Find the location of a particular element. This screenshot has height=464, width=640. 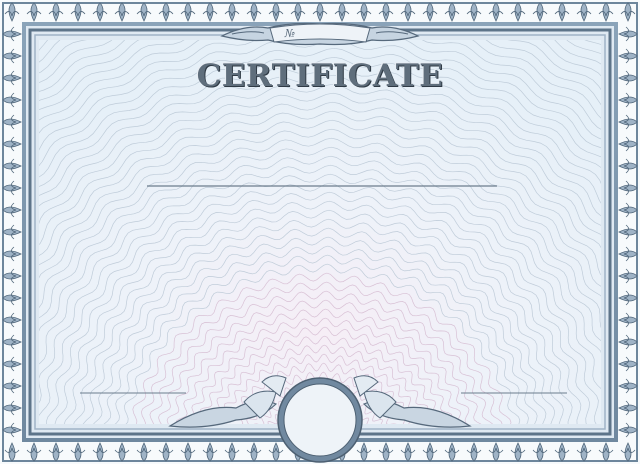

number-sign: № is located at coordinates (290, 33).